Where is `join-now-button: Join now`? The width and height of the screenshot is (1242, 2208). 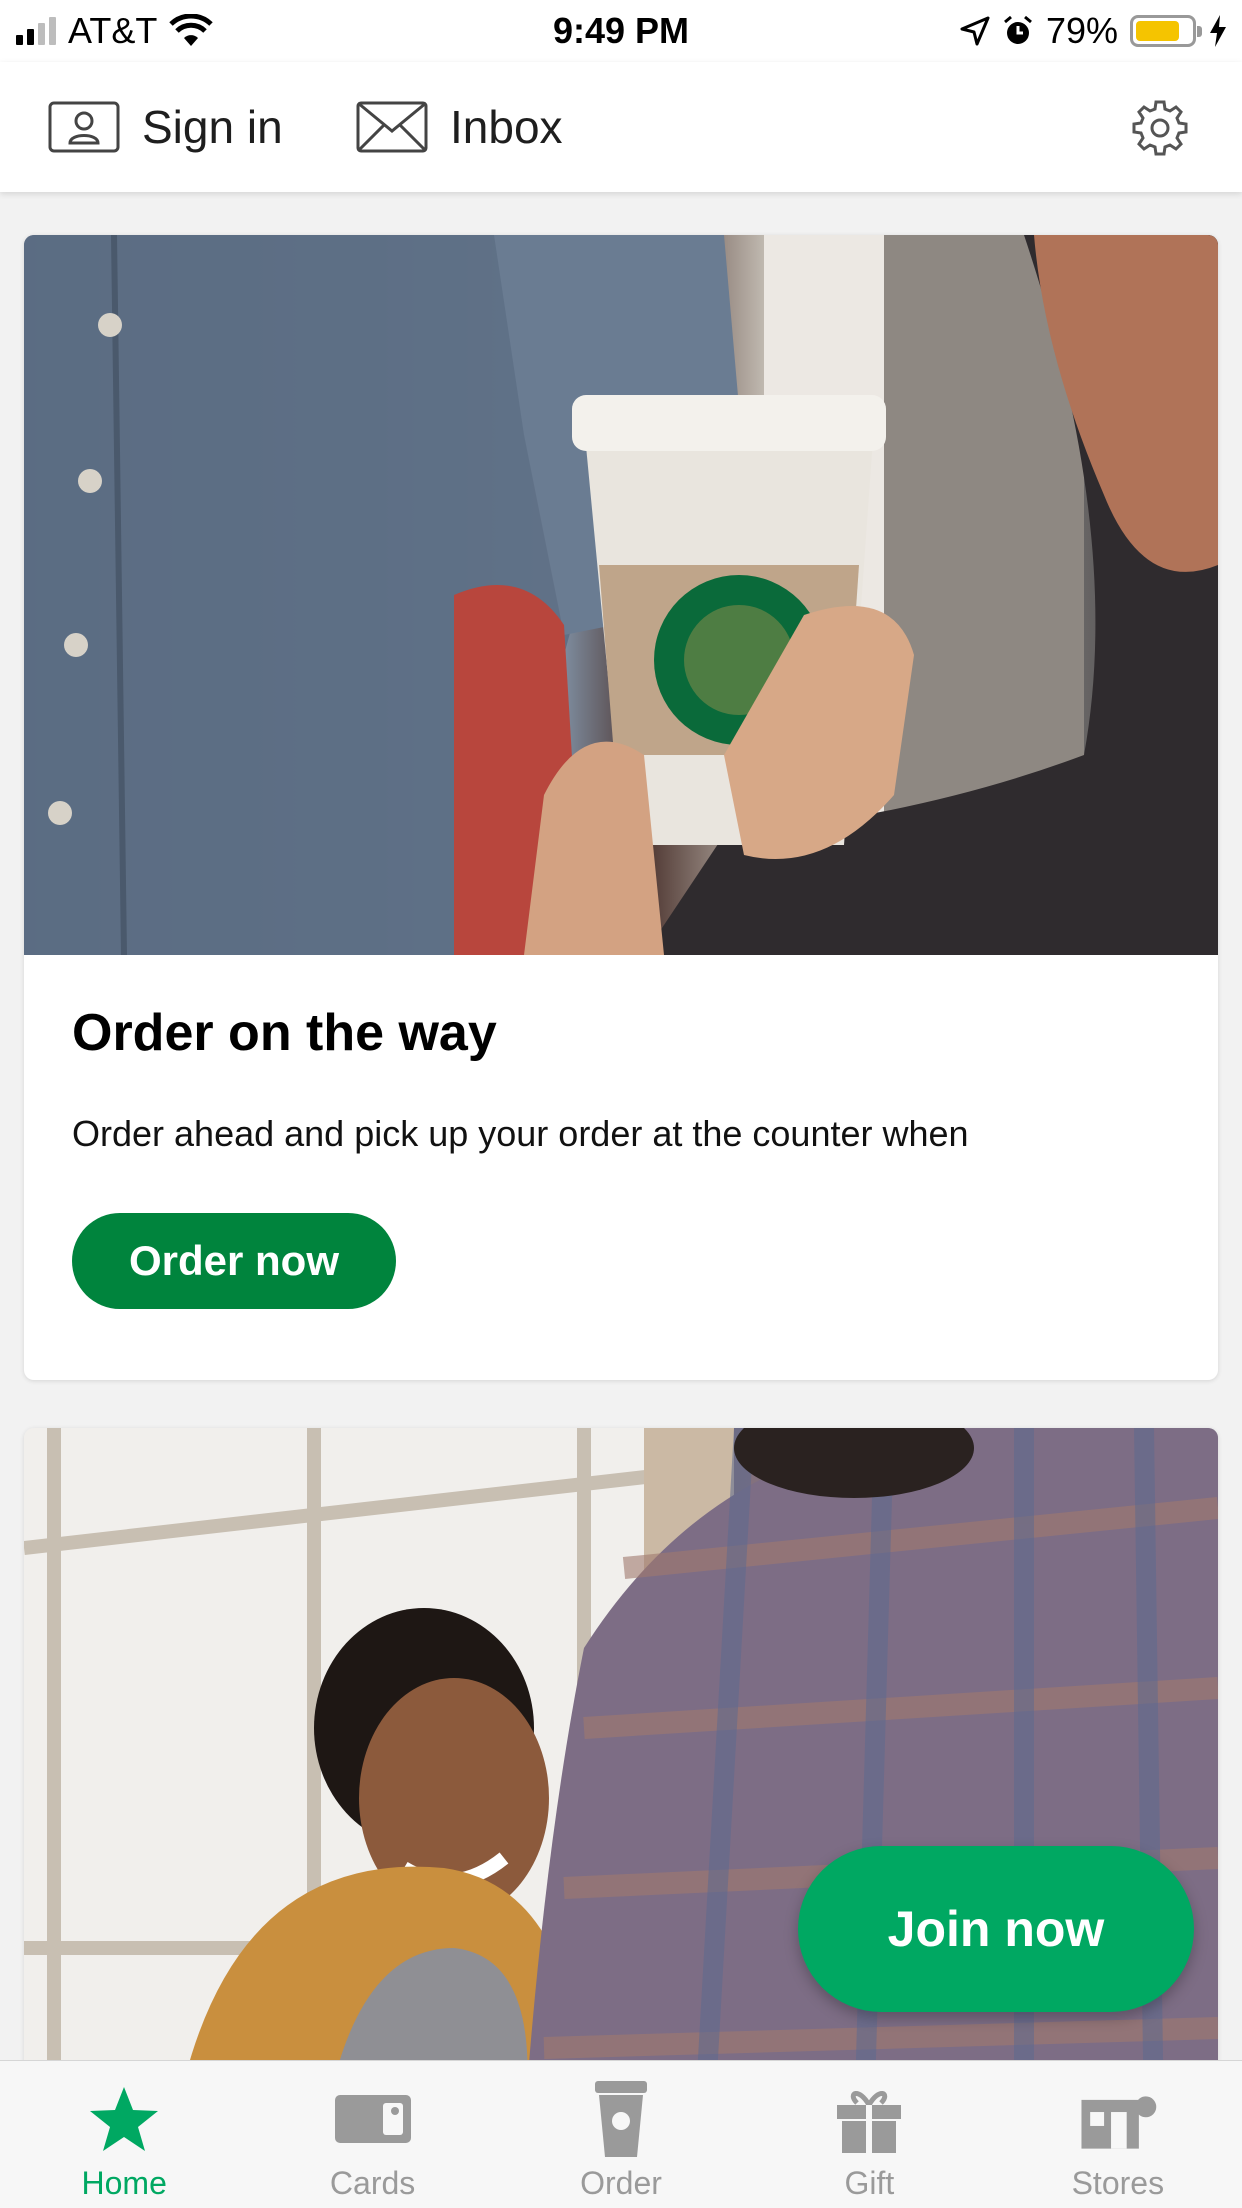 join-now-button: Join now is located at coordinates (996, 1929).